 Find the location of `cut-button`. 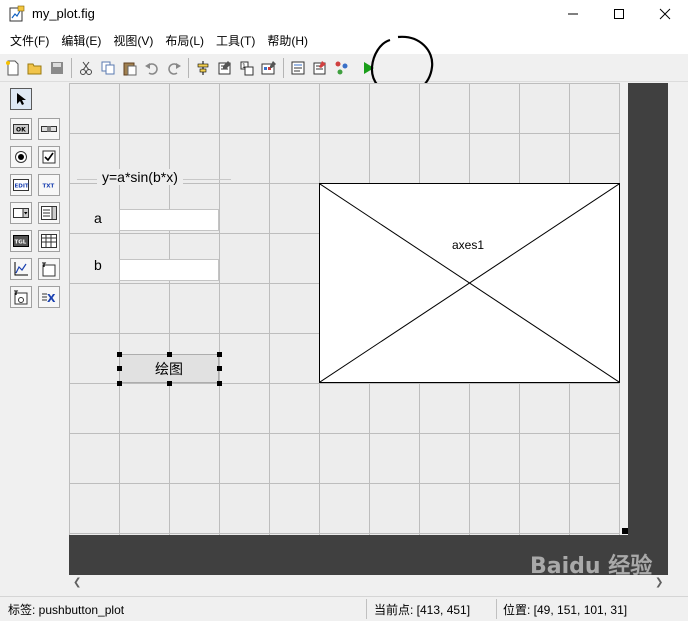

cut-button is located at coordinates (86, 68).